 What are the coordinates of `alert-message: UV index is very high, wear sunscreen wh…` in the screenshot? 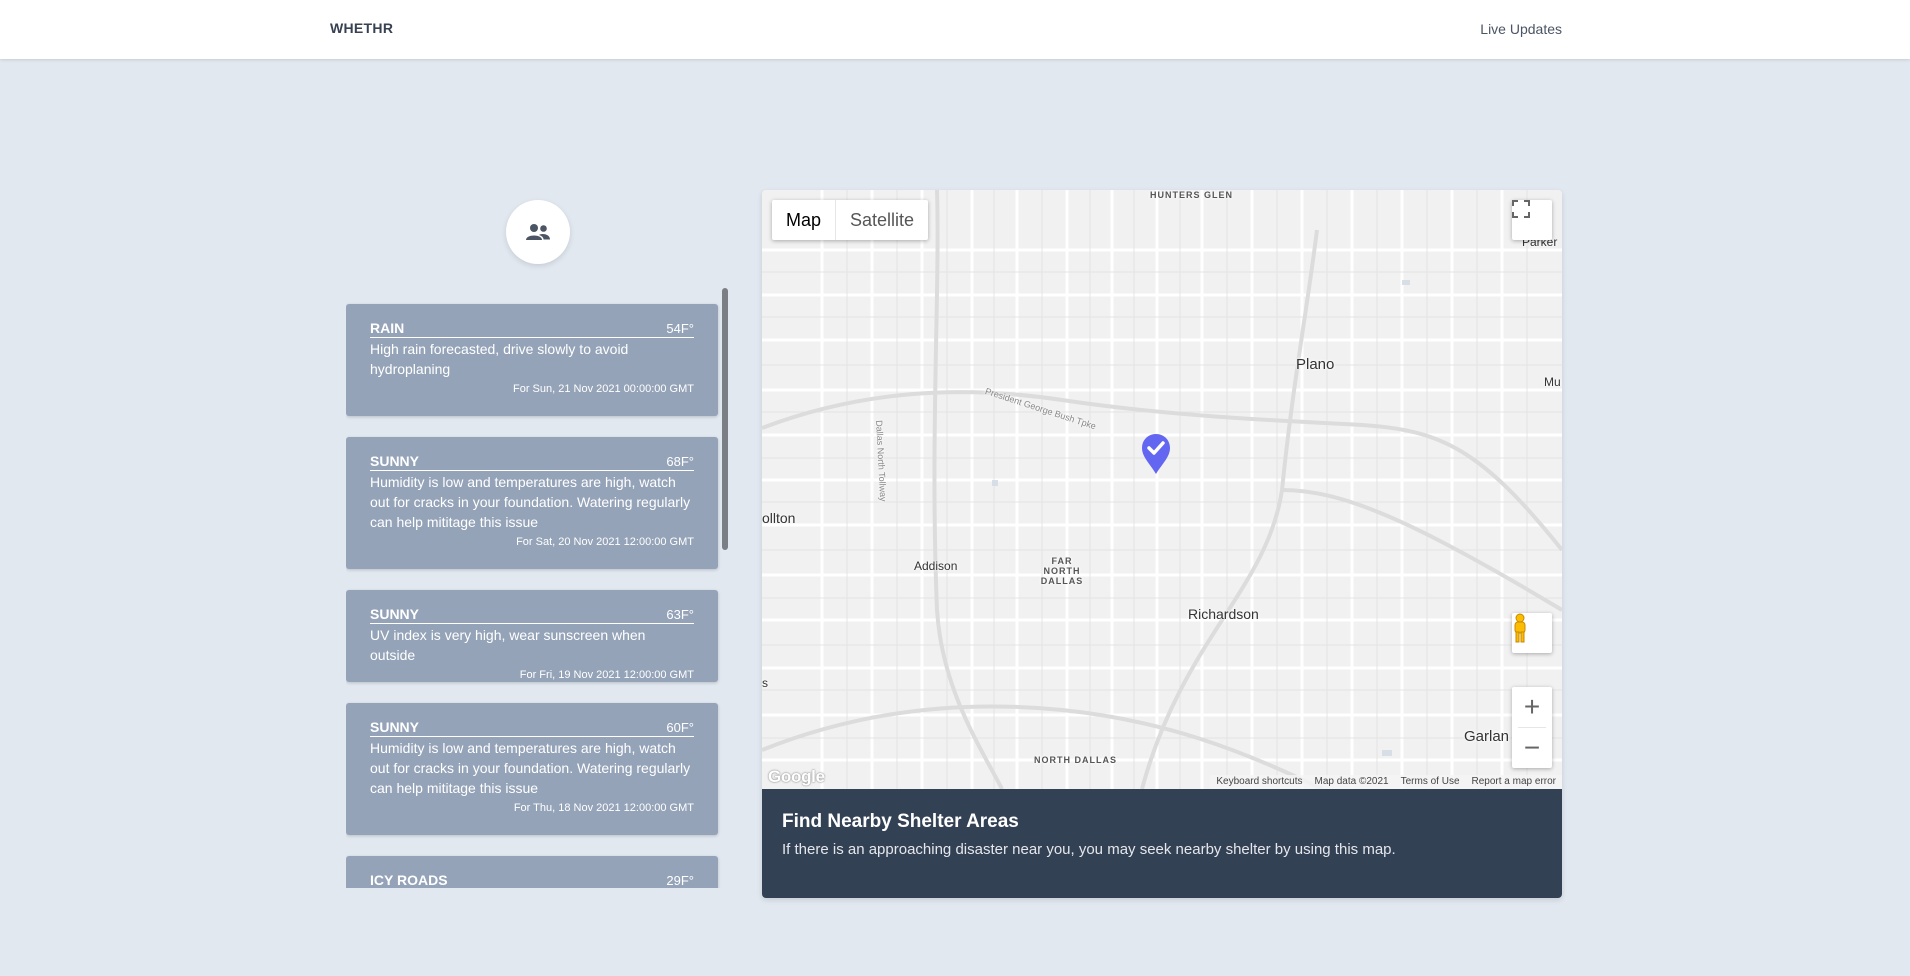 It's located at (508, 645).